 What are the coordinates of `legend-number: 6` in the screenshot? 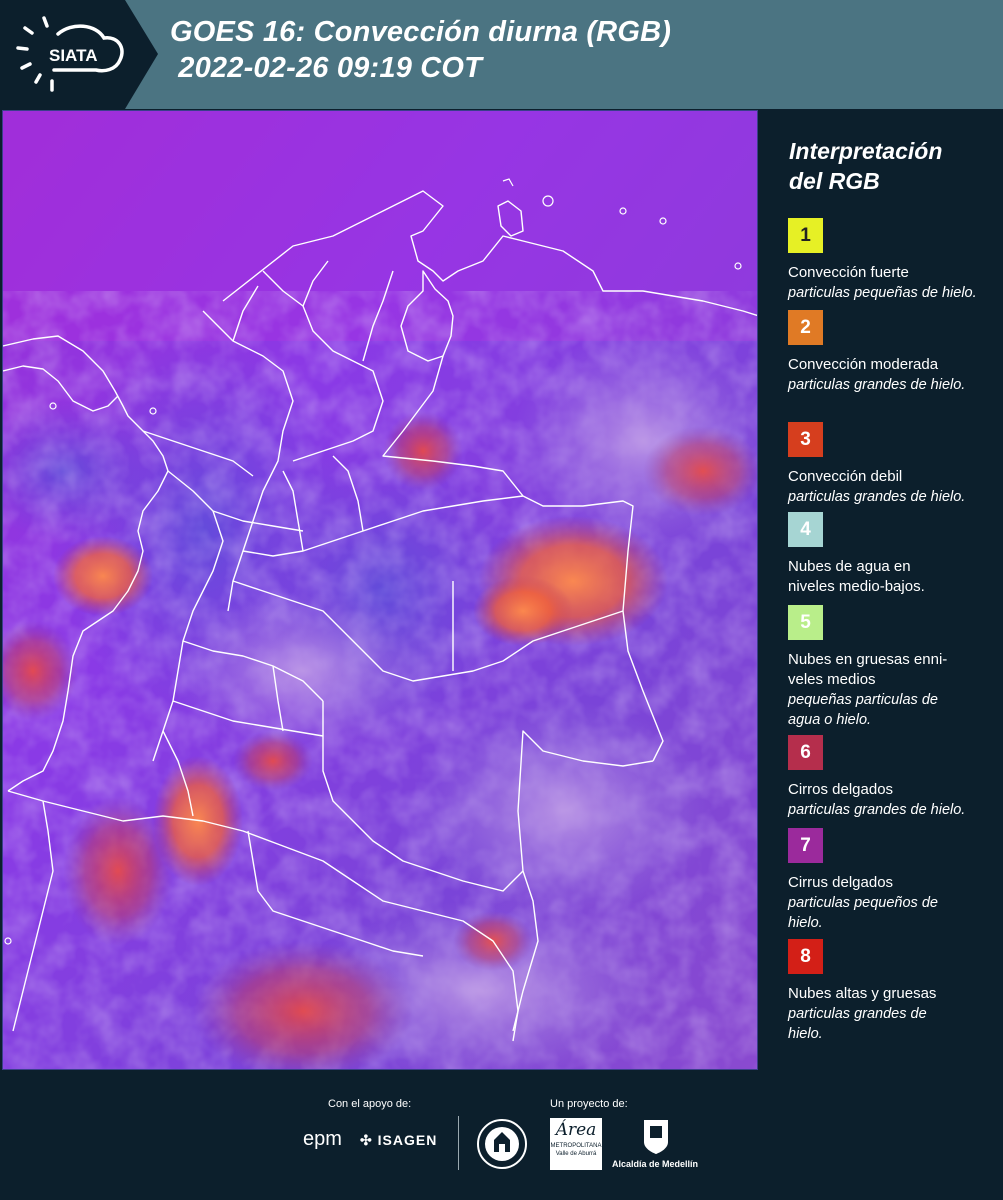 It's located at (805, 752).